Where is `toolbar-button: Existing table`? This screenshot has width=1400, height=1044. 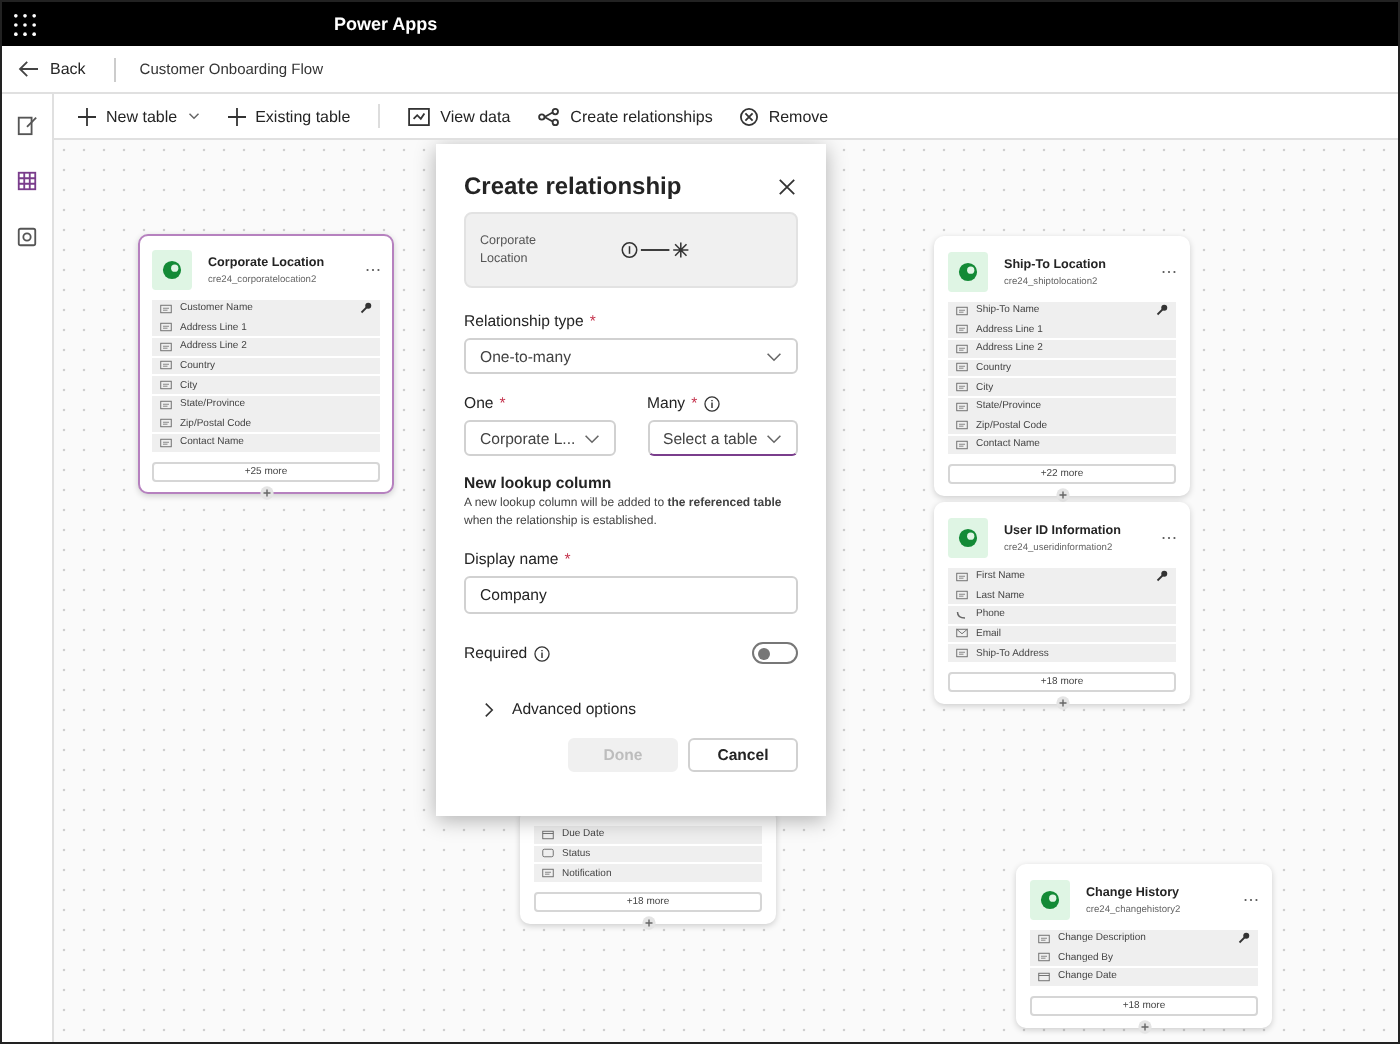
toolbar-button: Existing table is located at coordinates (289, 116).